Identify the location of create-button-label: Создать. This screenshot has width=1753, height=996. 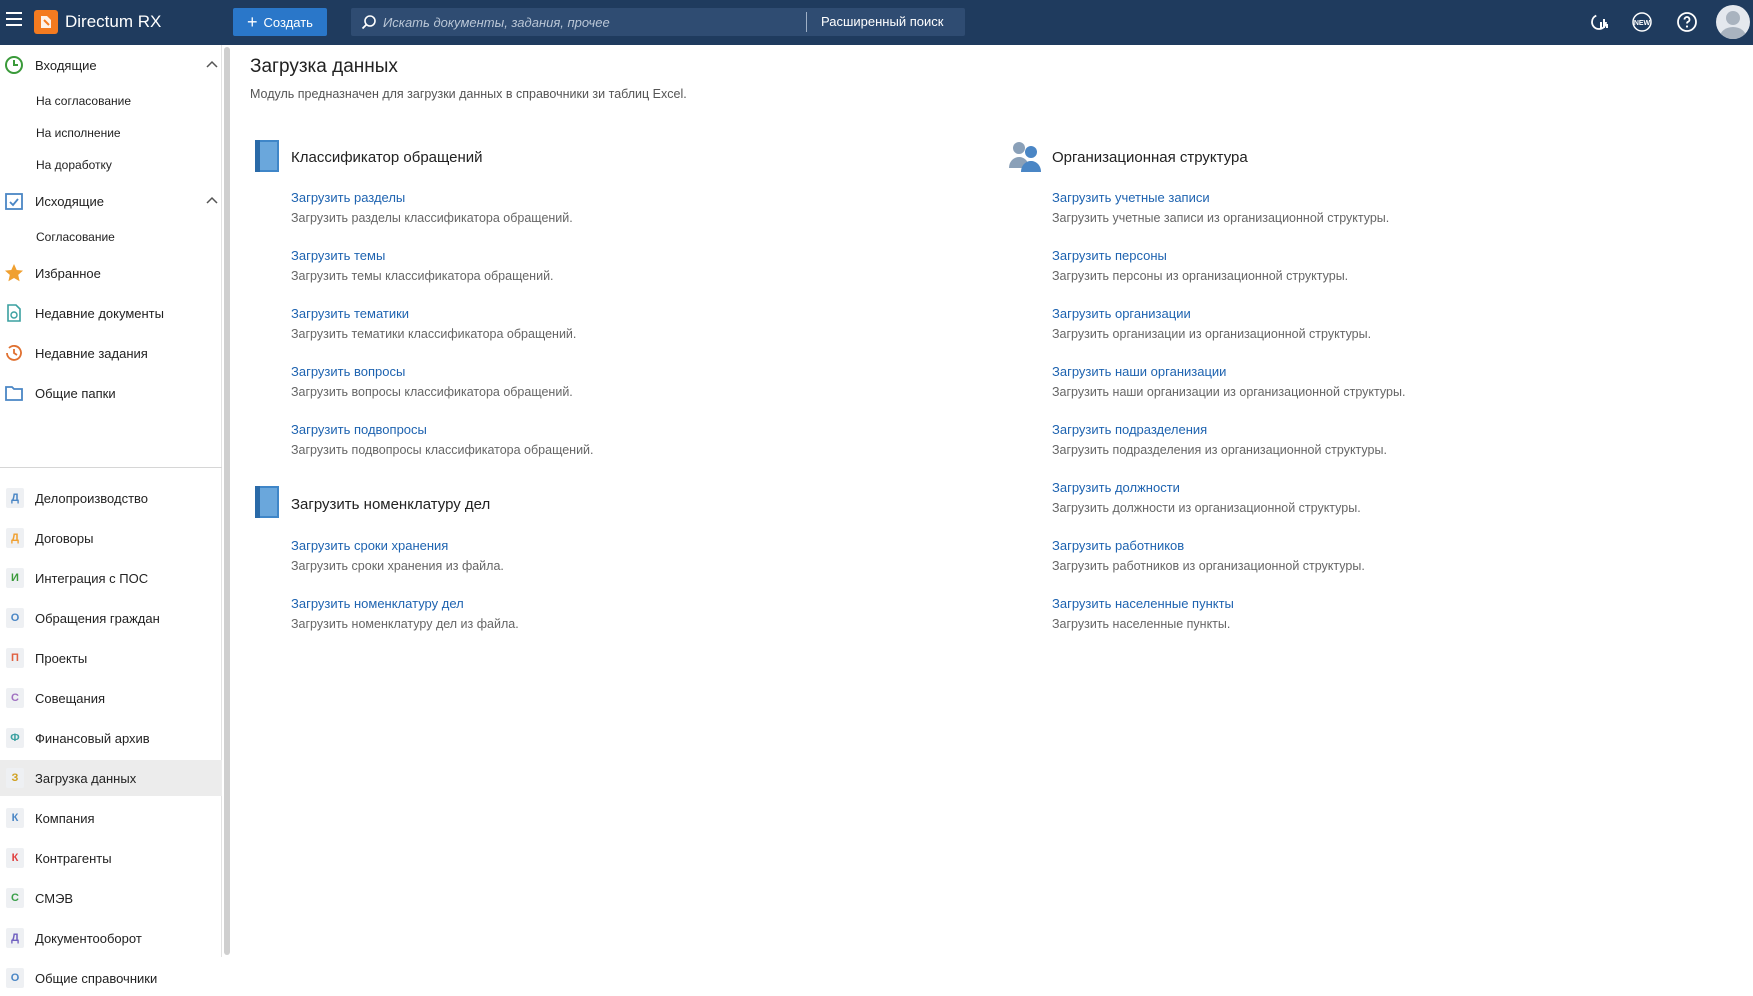
(288, 22).